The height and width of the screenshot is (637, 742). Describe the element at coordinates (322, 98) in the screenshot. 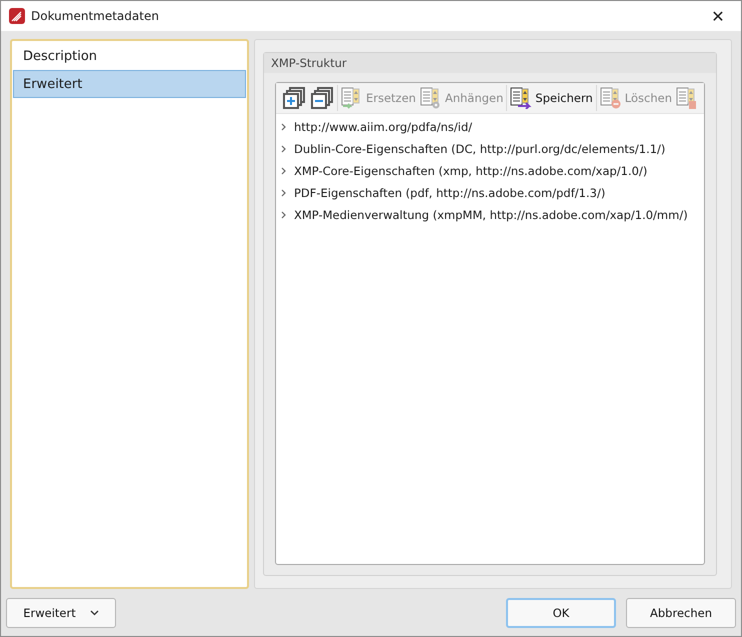

I see `collapse-all-icon` at that location.